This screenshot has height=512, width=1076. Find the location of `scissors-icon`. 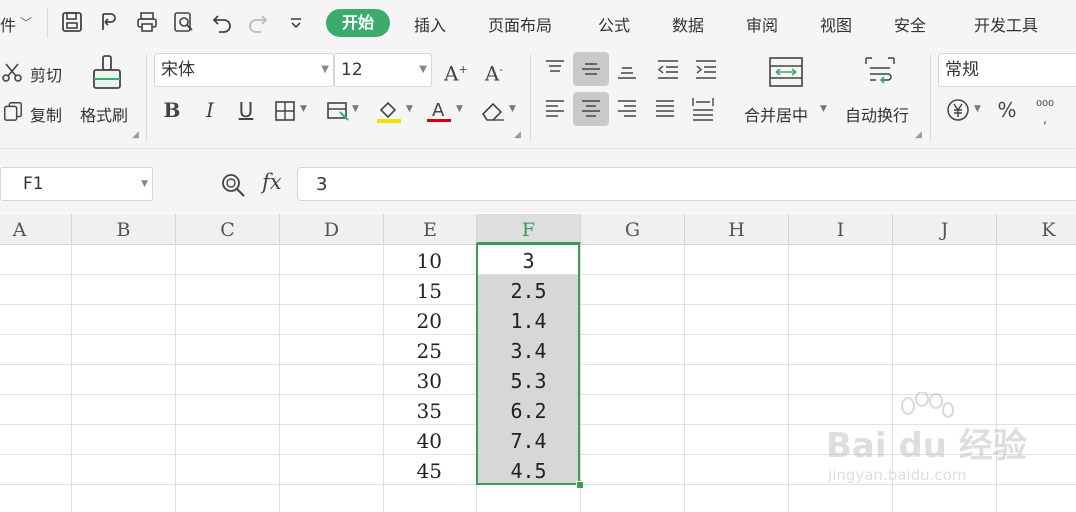

scissors-icon is located at coordinates (12, 72).